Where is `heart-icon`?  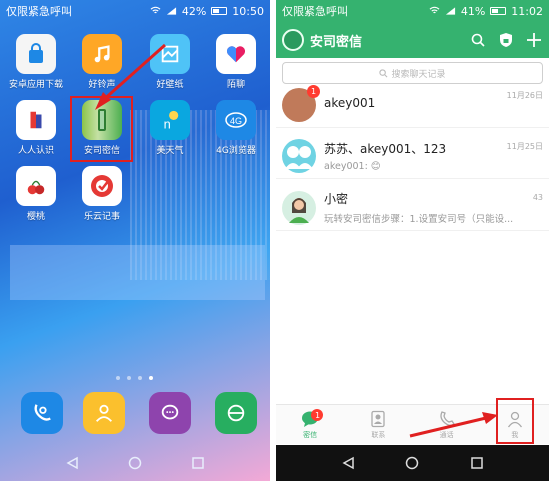 heart-icon is located at coordinates (236, 54).